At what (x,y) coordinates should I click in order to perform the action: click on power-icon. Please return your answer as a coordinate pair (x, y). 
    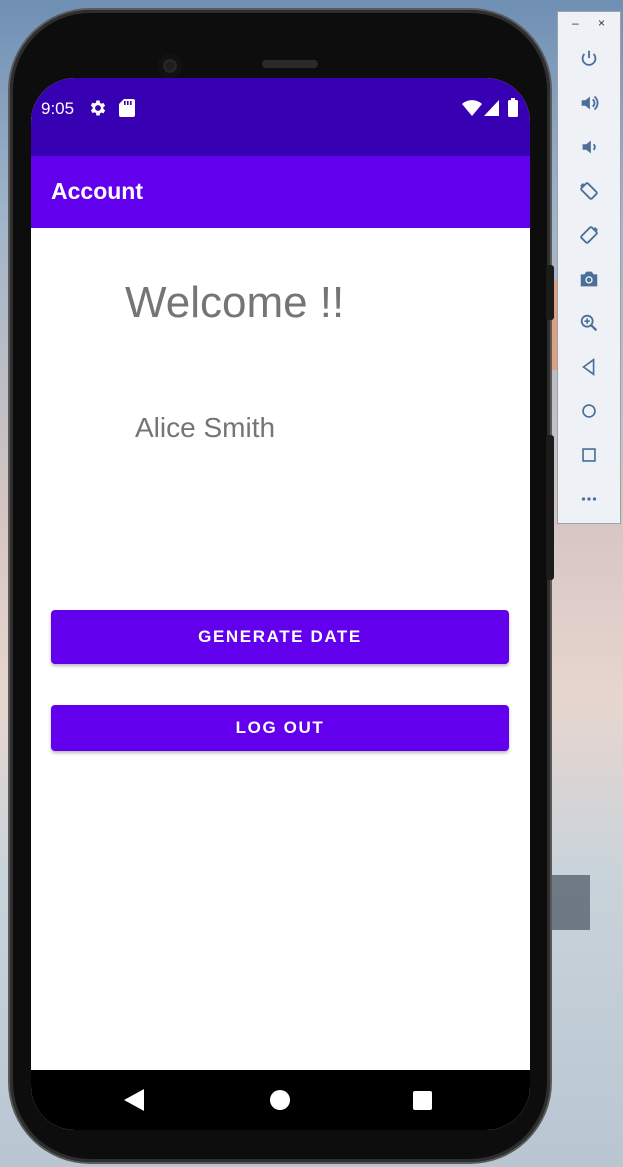
    Looking at the image, I should click on (589, 59).